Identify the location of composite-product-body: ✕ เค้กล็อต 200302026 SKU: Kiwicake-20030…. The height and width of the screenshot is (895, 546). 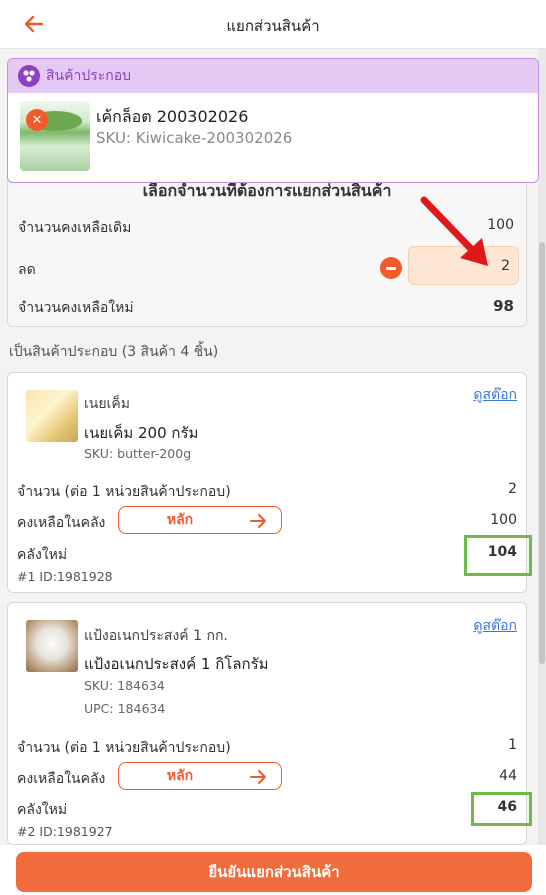
(273, 137).